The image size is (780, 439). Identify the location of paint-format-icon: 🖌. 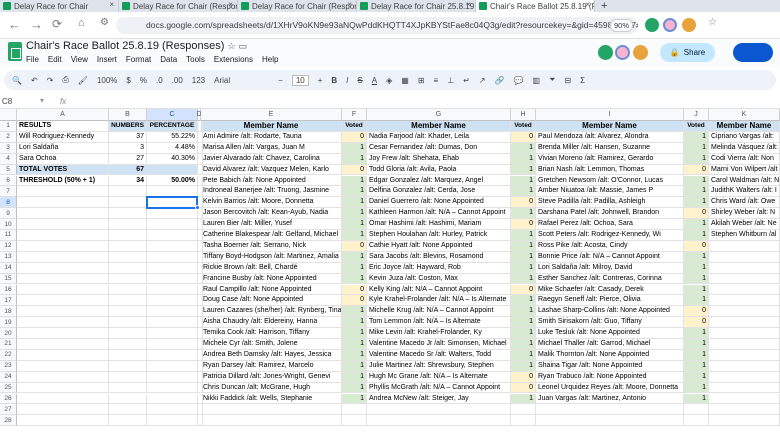
(83, 80).